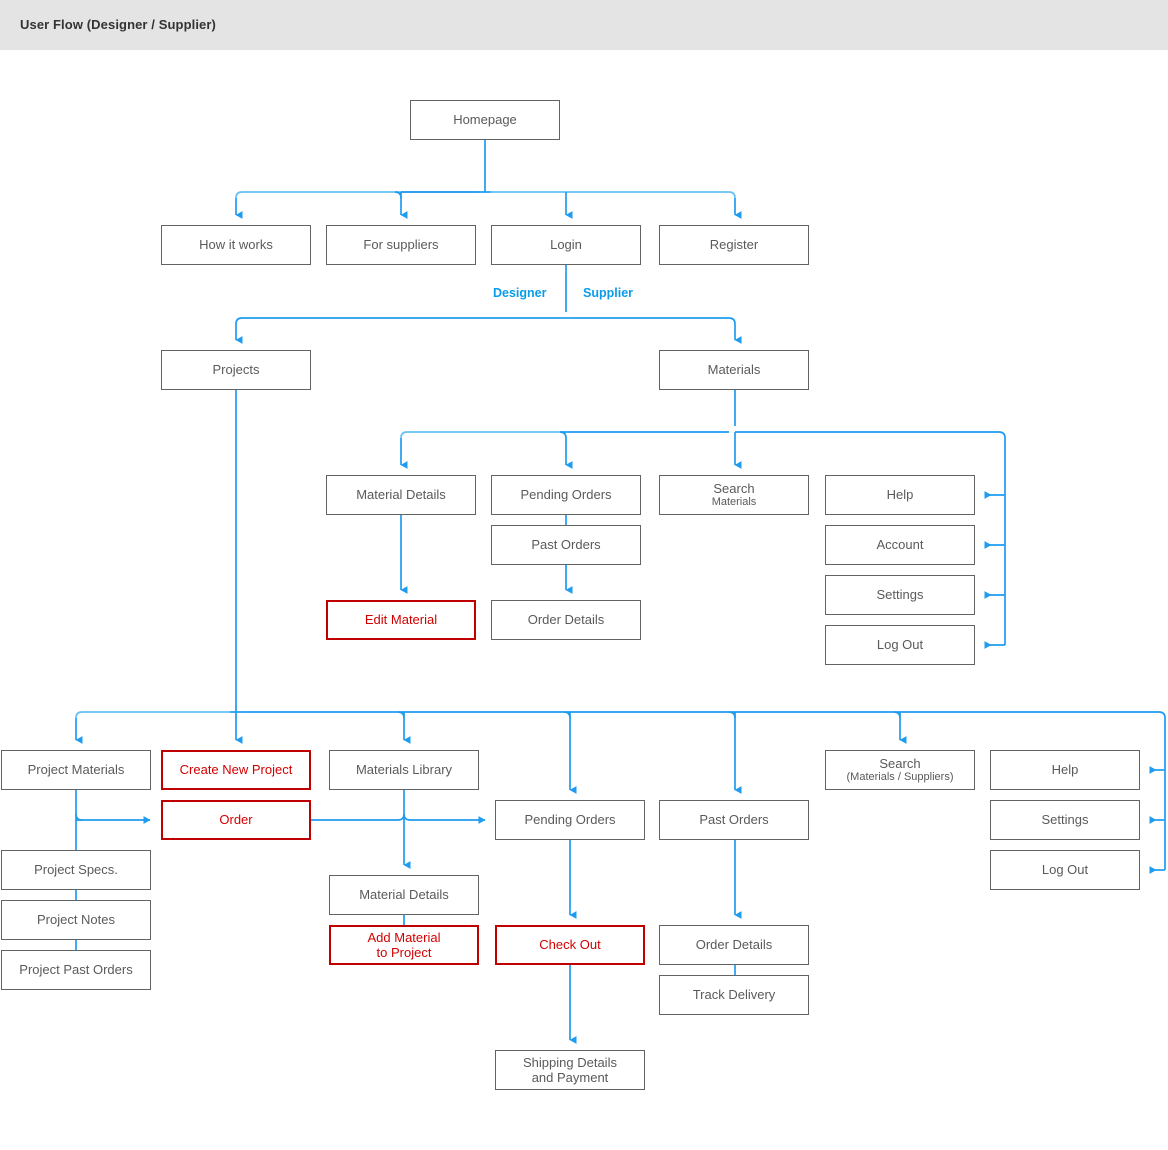 The width and height of the screenshot is (1168, 1150). Describe the element at coordinates (734, 502) in the screenshot. I see `flow-node-subtitle: Materials` at that location.